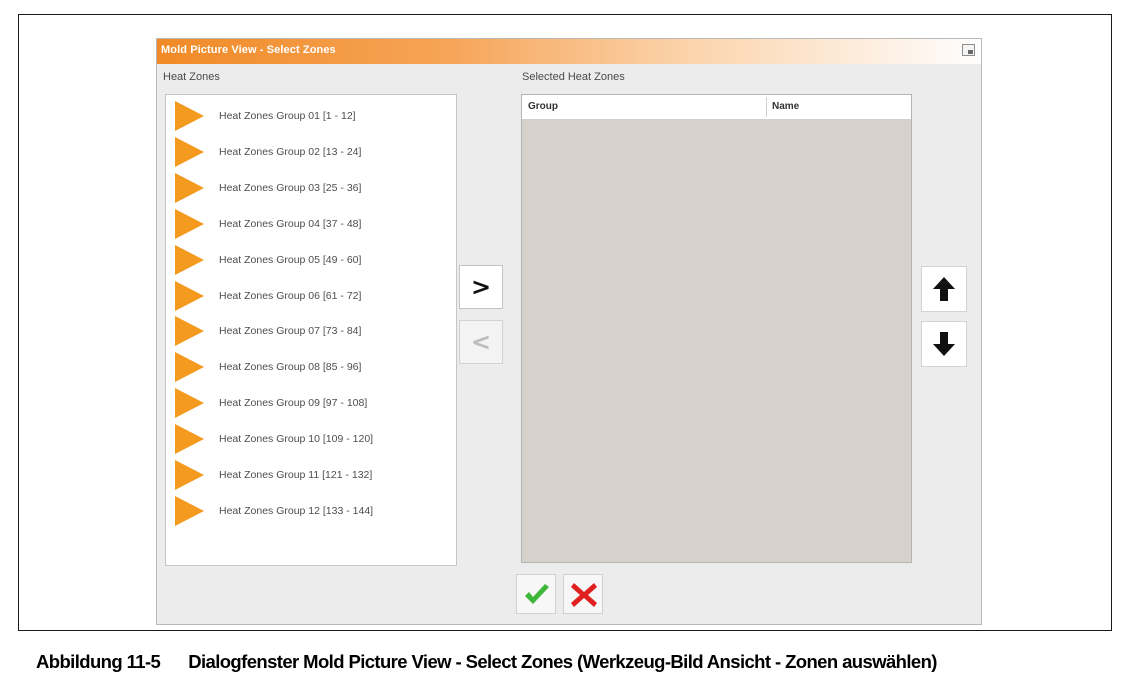 The height and width of the screenshot is (690, 1125). I want to click on heat-zone-list-item: Heat Zones Group 02 [13 - 24], so click(311, 152).